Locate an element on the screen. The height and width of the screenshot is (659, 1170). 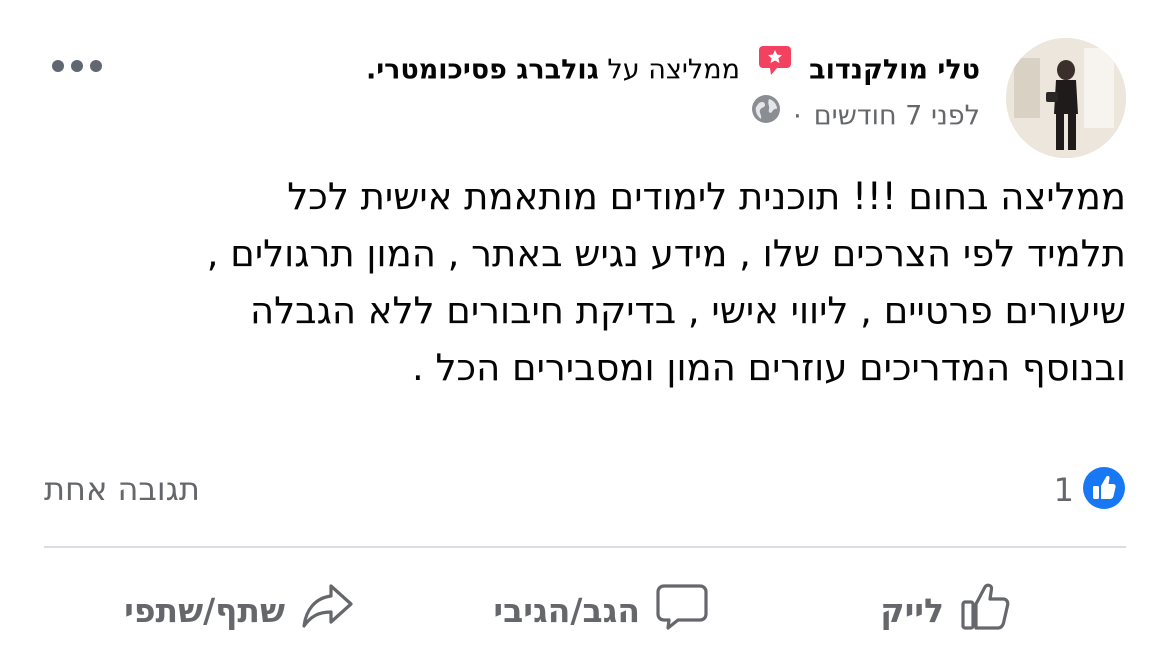
comment-button: הגב/הגיבי is located at coordinates (601, 610).